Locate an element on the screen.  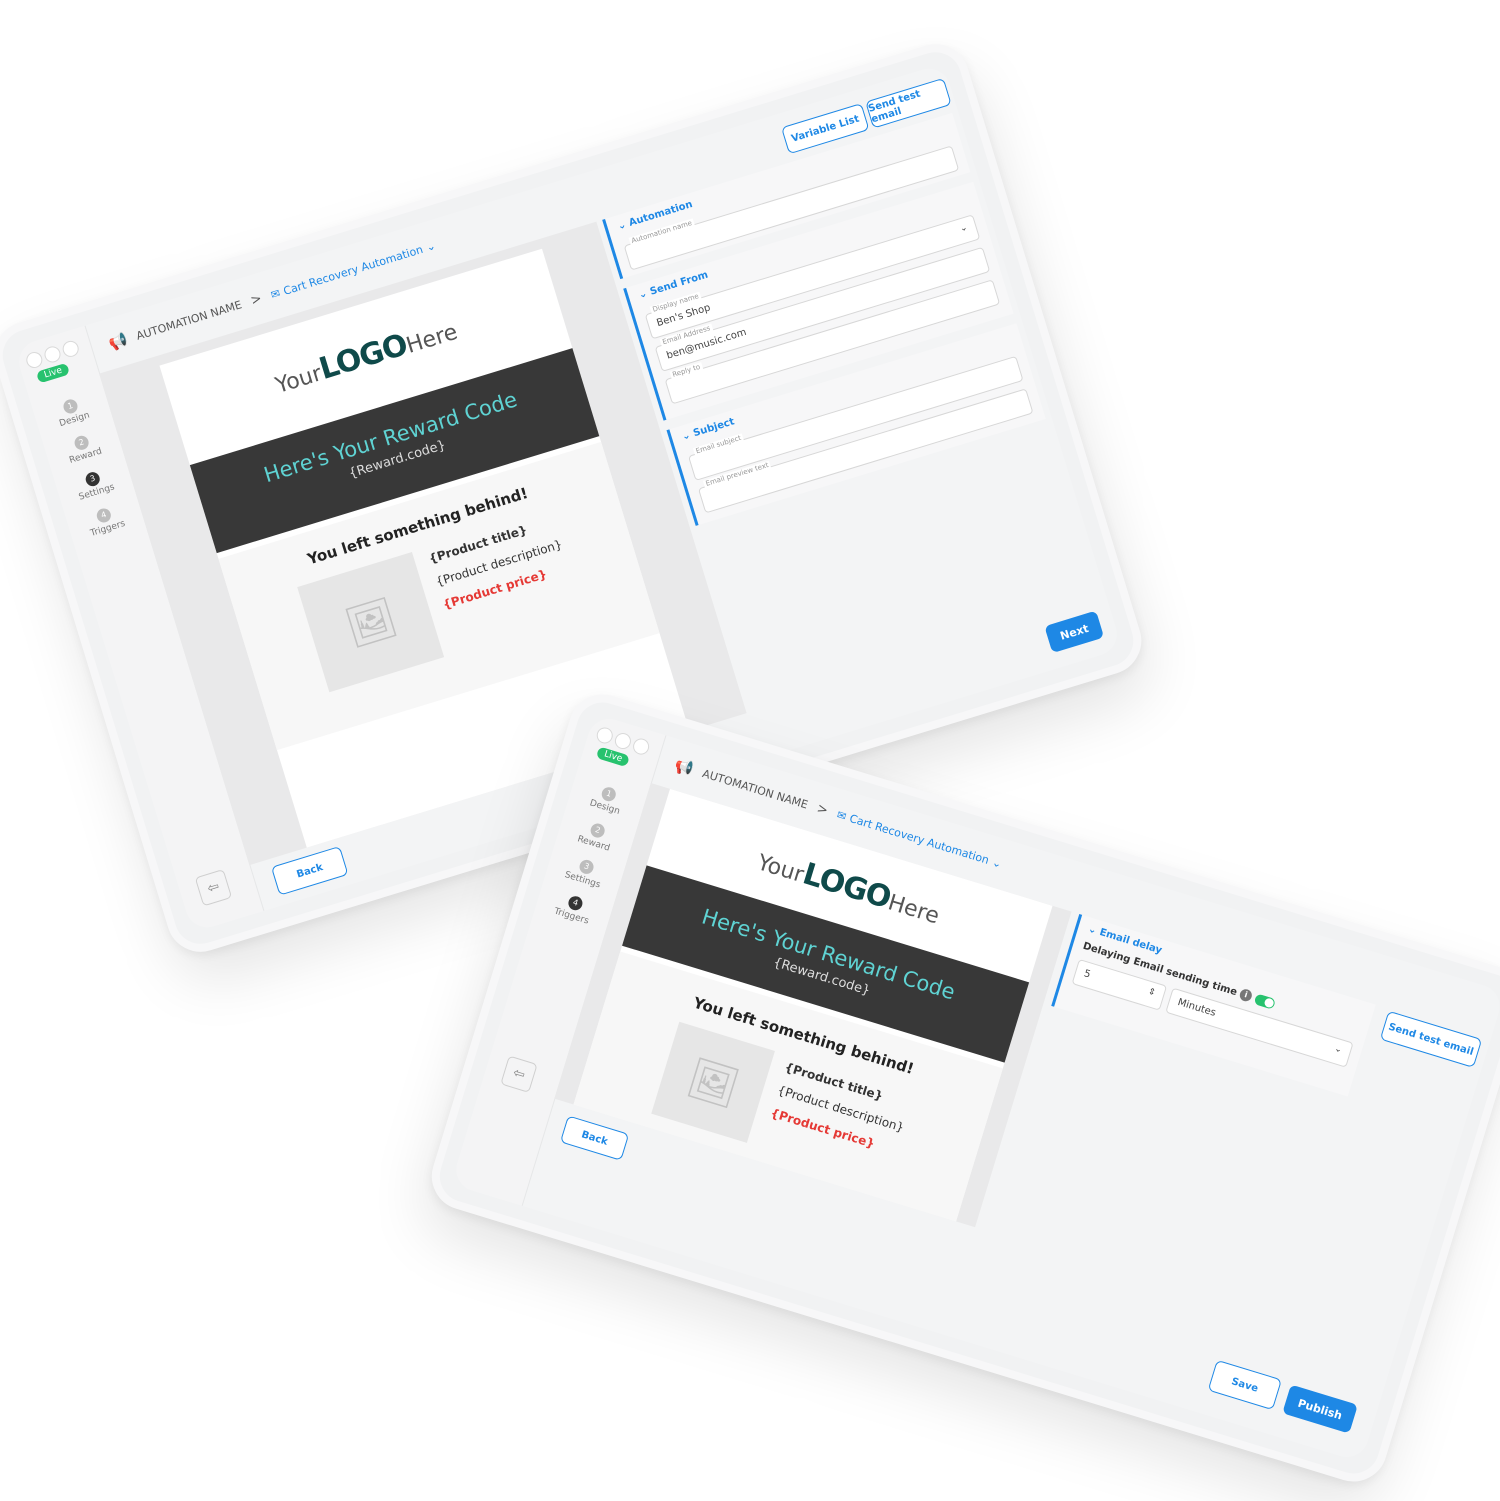
stepper-arrows-icon: ⇕ is located at coordinates (1152, 993).